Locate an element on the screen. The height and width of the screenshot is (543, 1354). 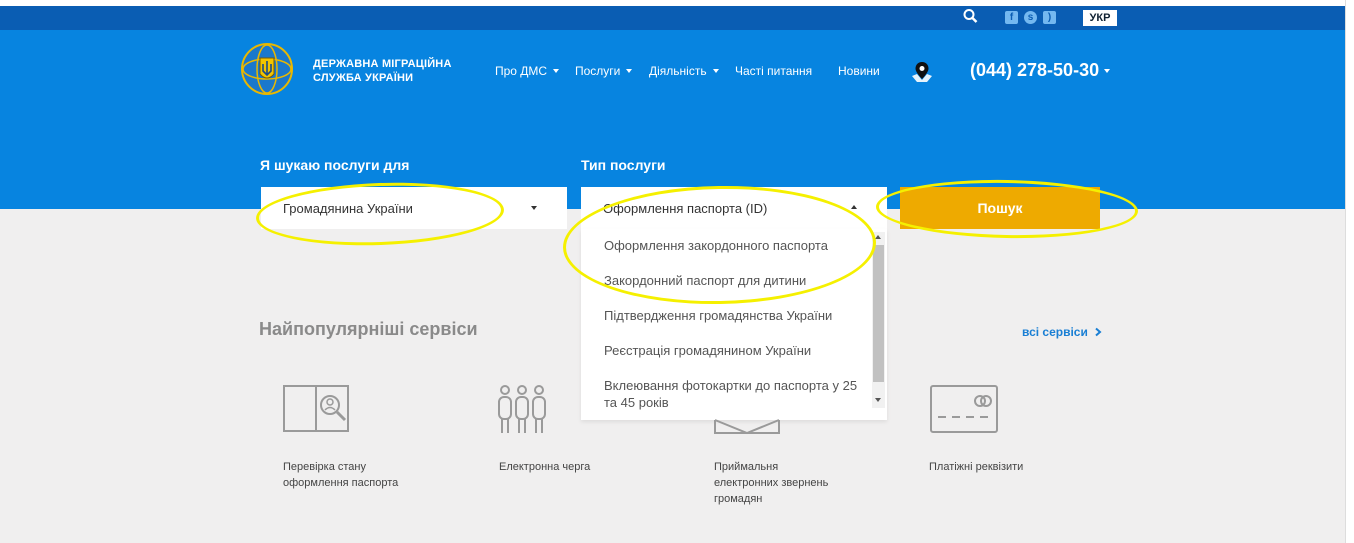
service-label-line: електронних звернень is located at coordinates (771, 483).